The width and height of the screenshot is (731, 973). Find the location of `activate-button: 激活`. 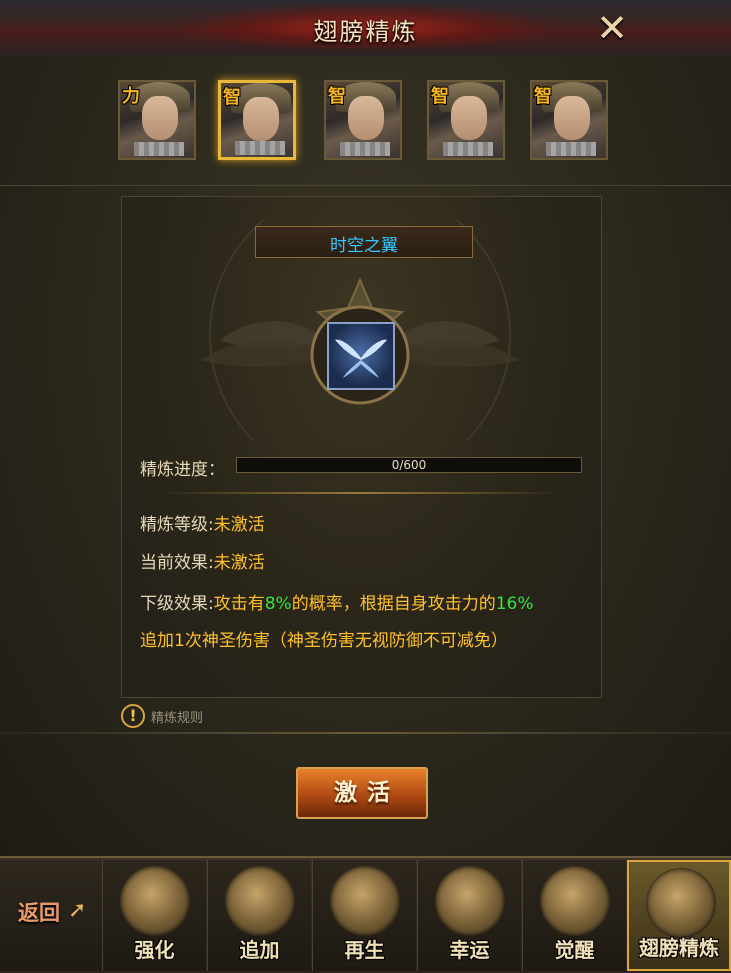

activate-button: 激活 is located at coordinates (362, 793).